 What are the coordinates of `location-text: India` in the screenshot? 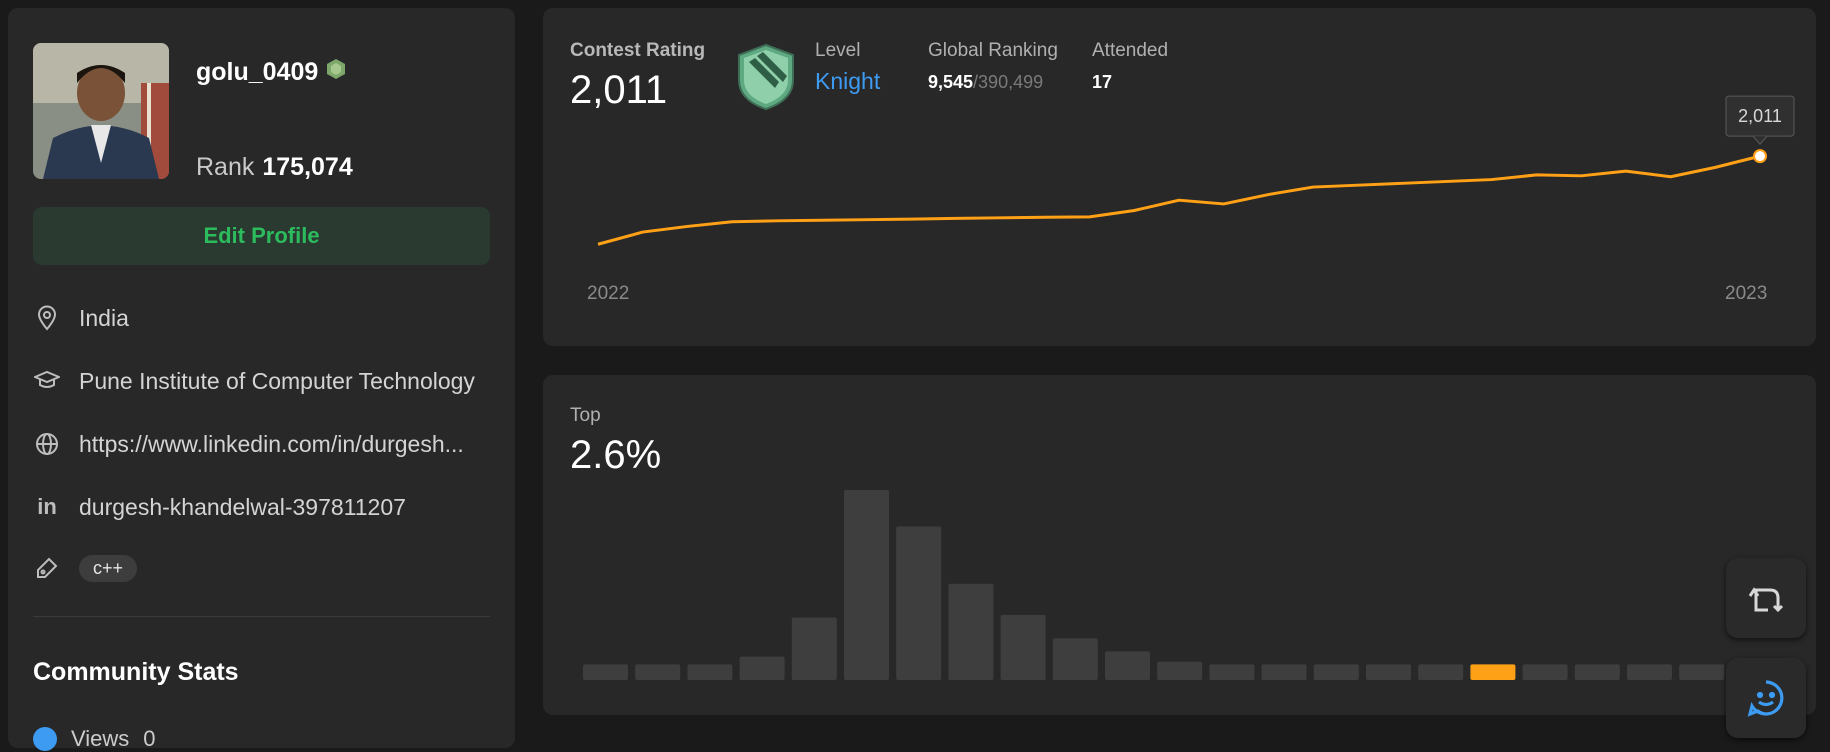 It's located at (104, 317).